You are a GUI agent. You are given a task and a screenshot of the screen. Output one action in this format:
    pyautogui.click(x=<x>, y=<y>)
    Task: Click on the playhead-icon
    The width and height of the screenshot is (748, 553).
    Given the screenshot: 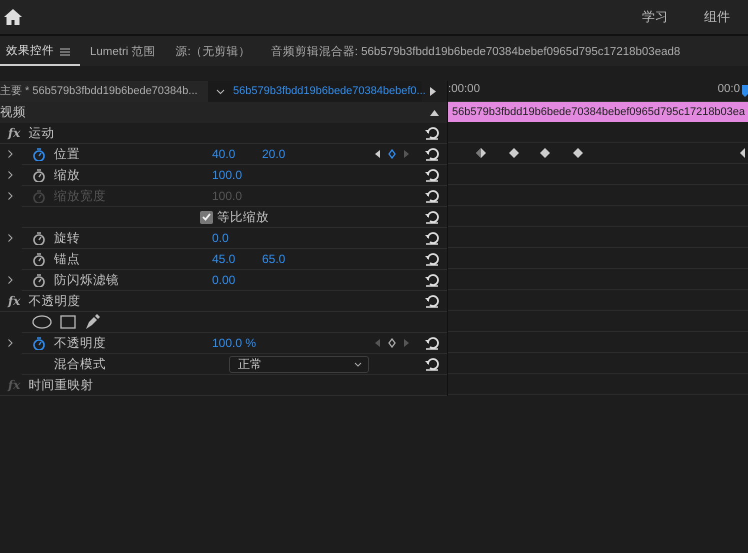 What is the action you would take?
    pyautogui.click(x=745, y=91)
    